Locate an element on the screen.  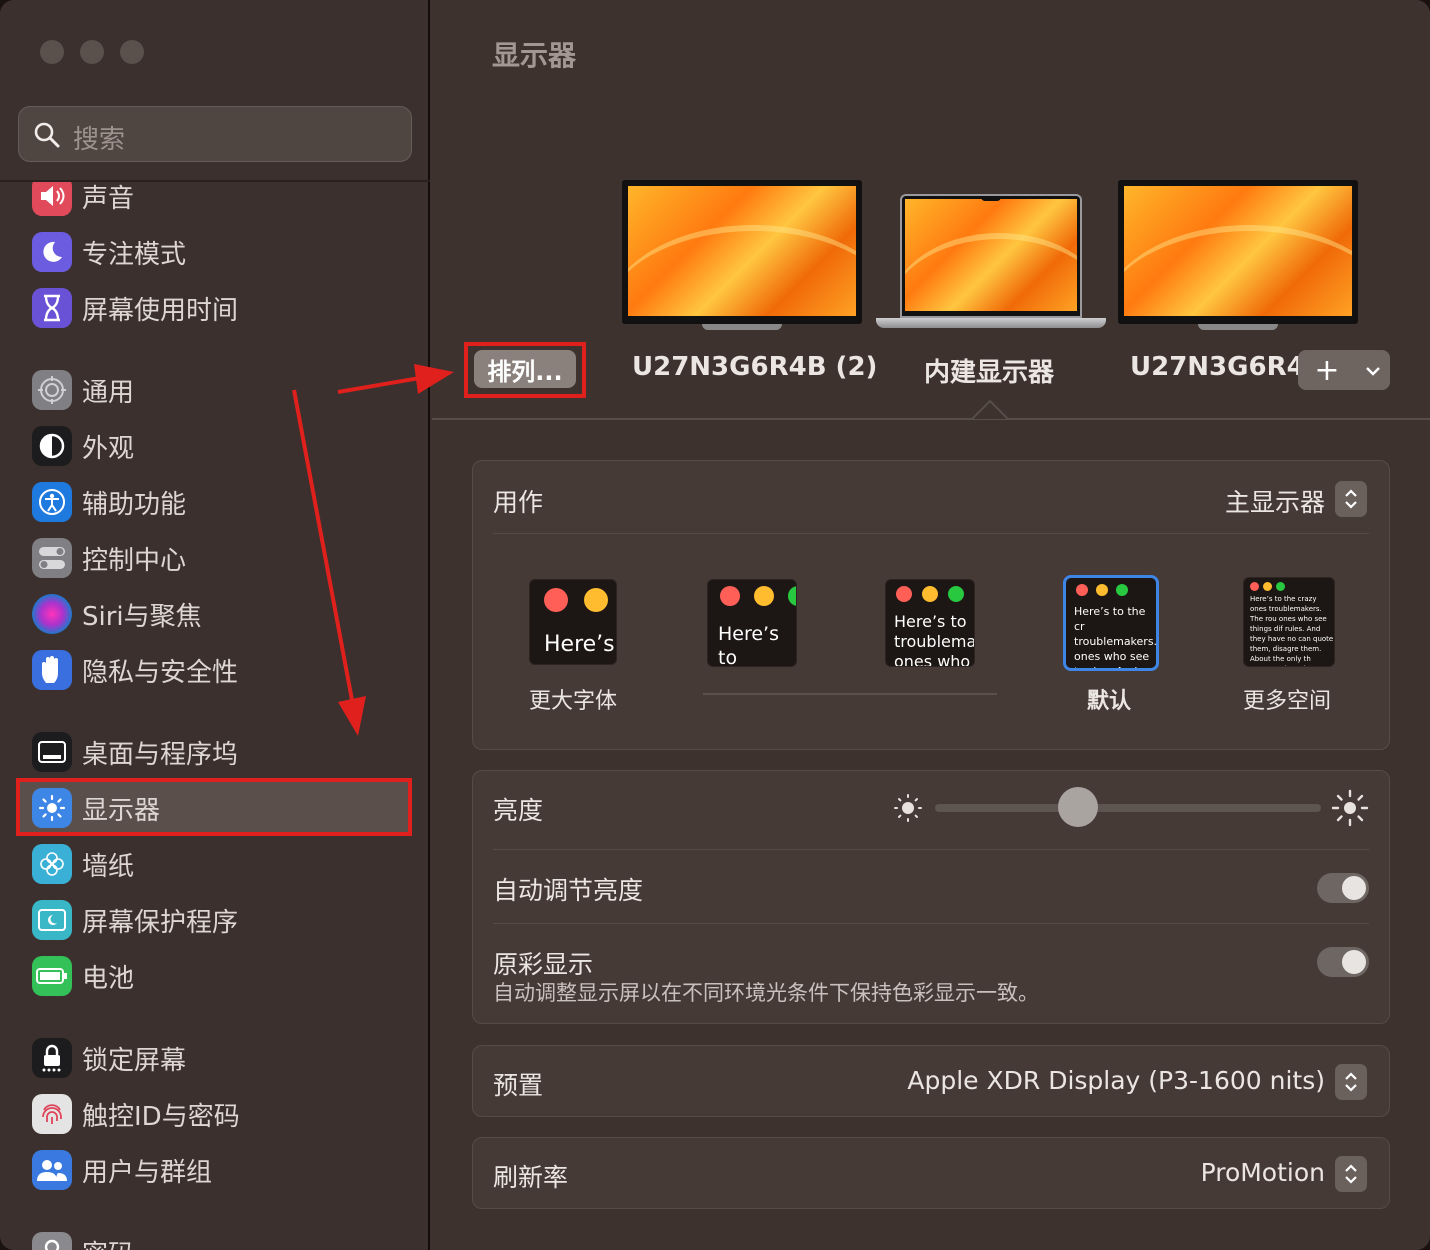
sidebar-item-focus: 专注模式 is located at coordinates (220, 251).